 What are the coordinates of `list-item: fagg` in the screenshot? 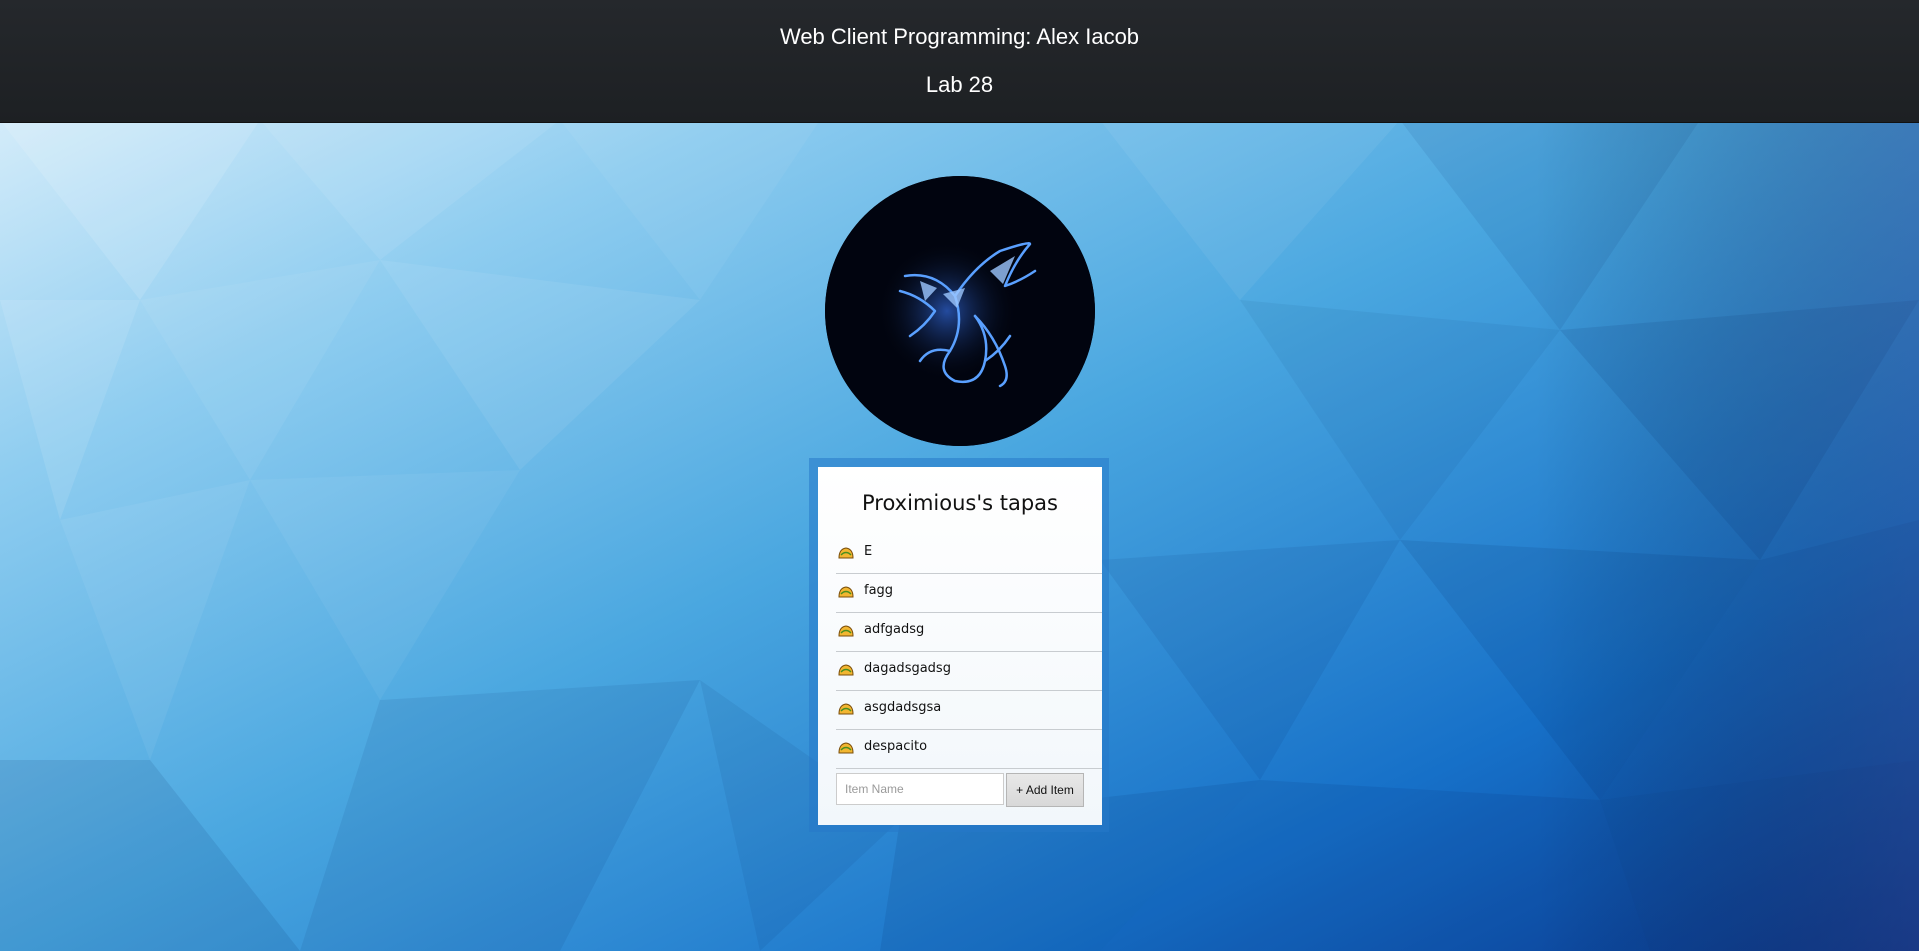 It's located at (969, 593).